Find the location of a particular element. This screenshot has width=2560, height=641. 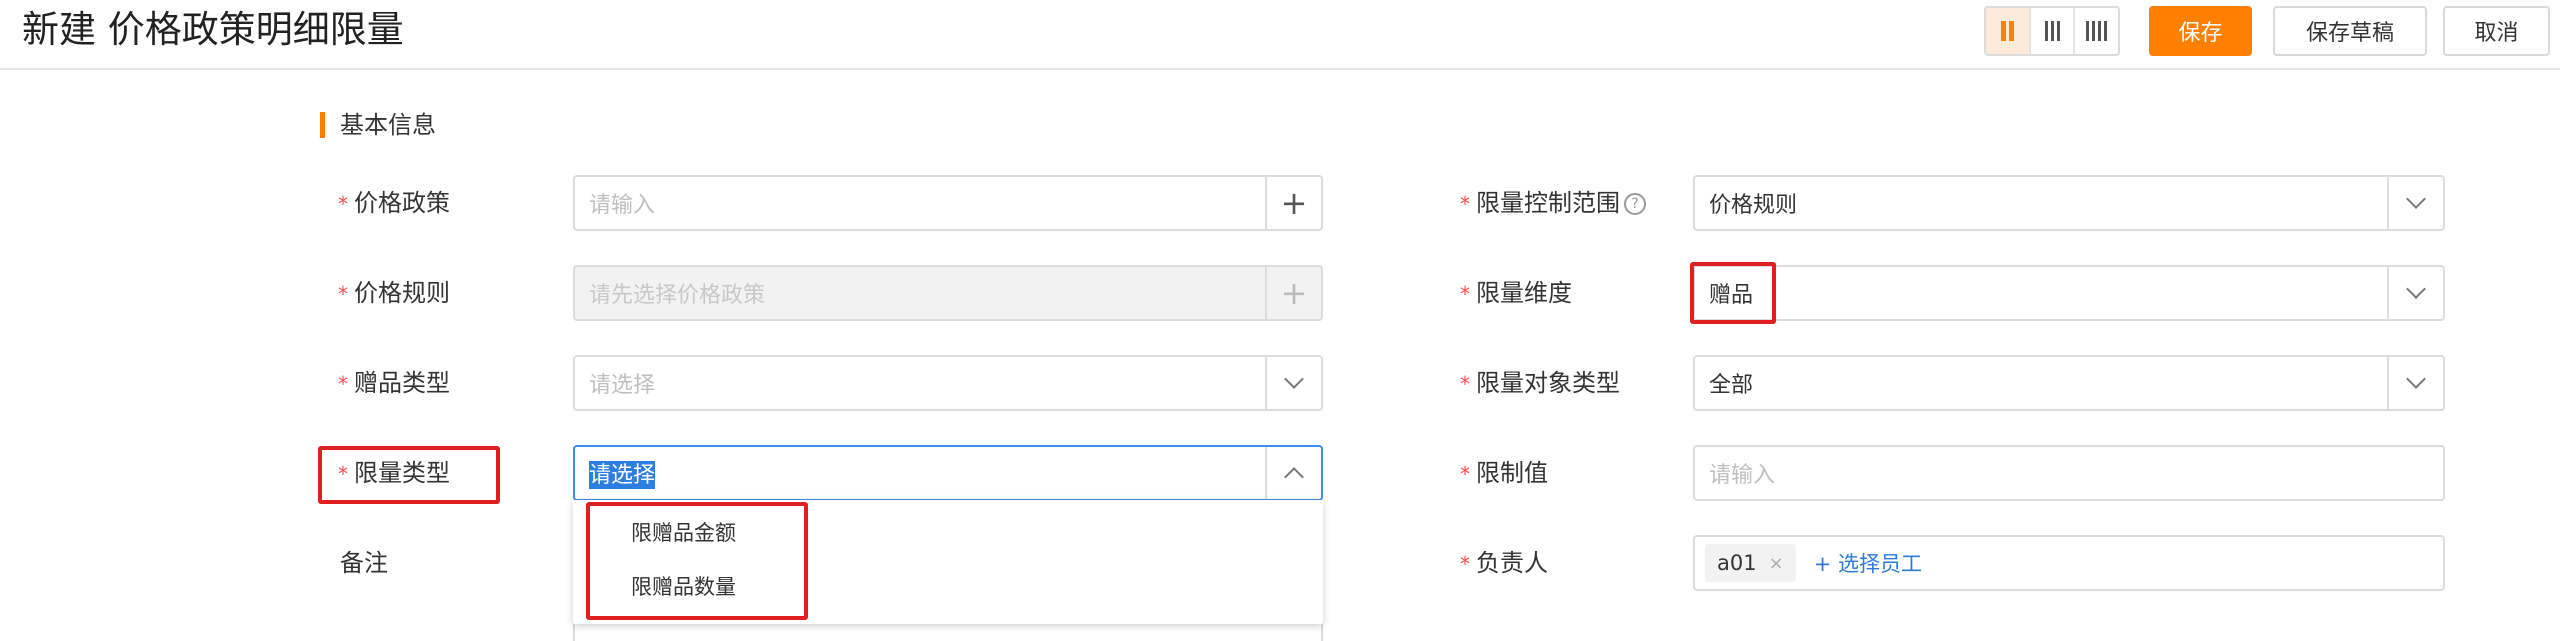

price-policy-label: * 价格政策 is located at coordinates (394, 203).